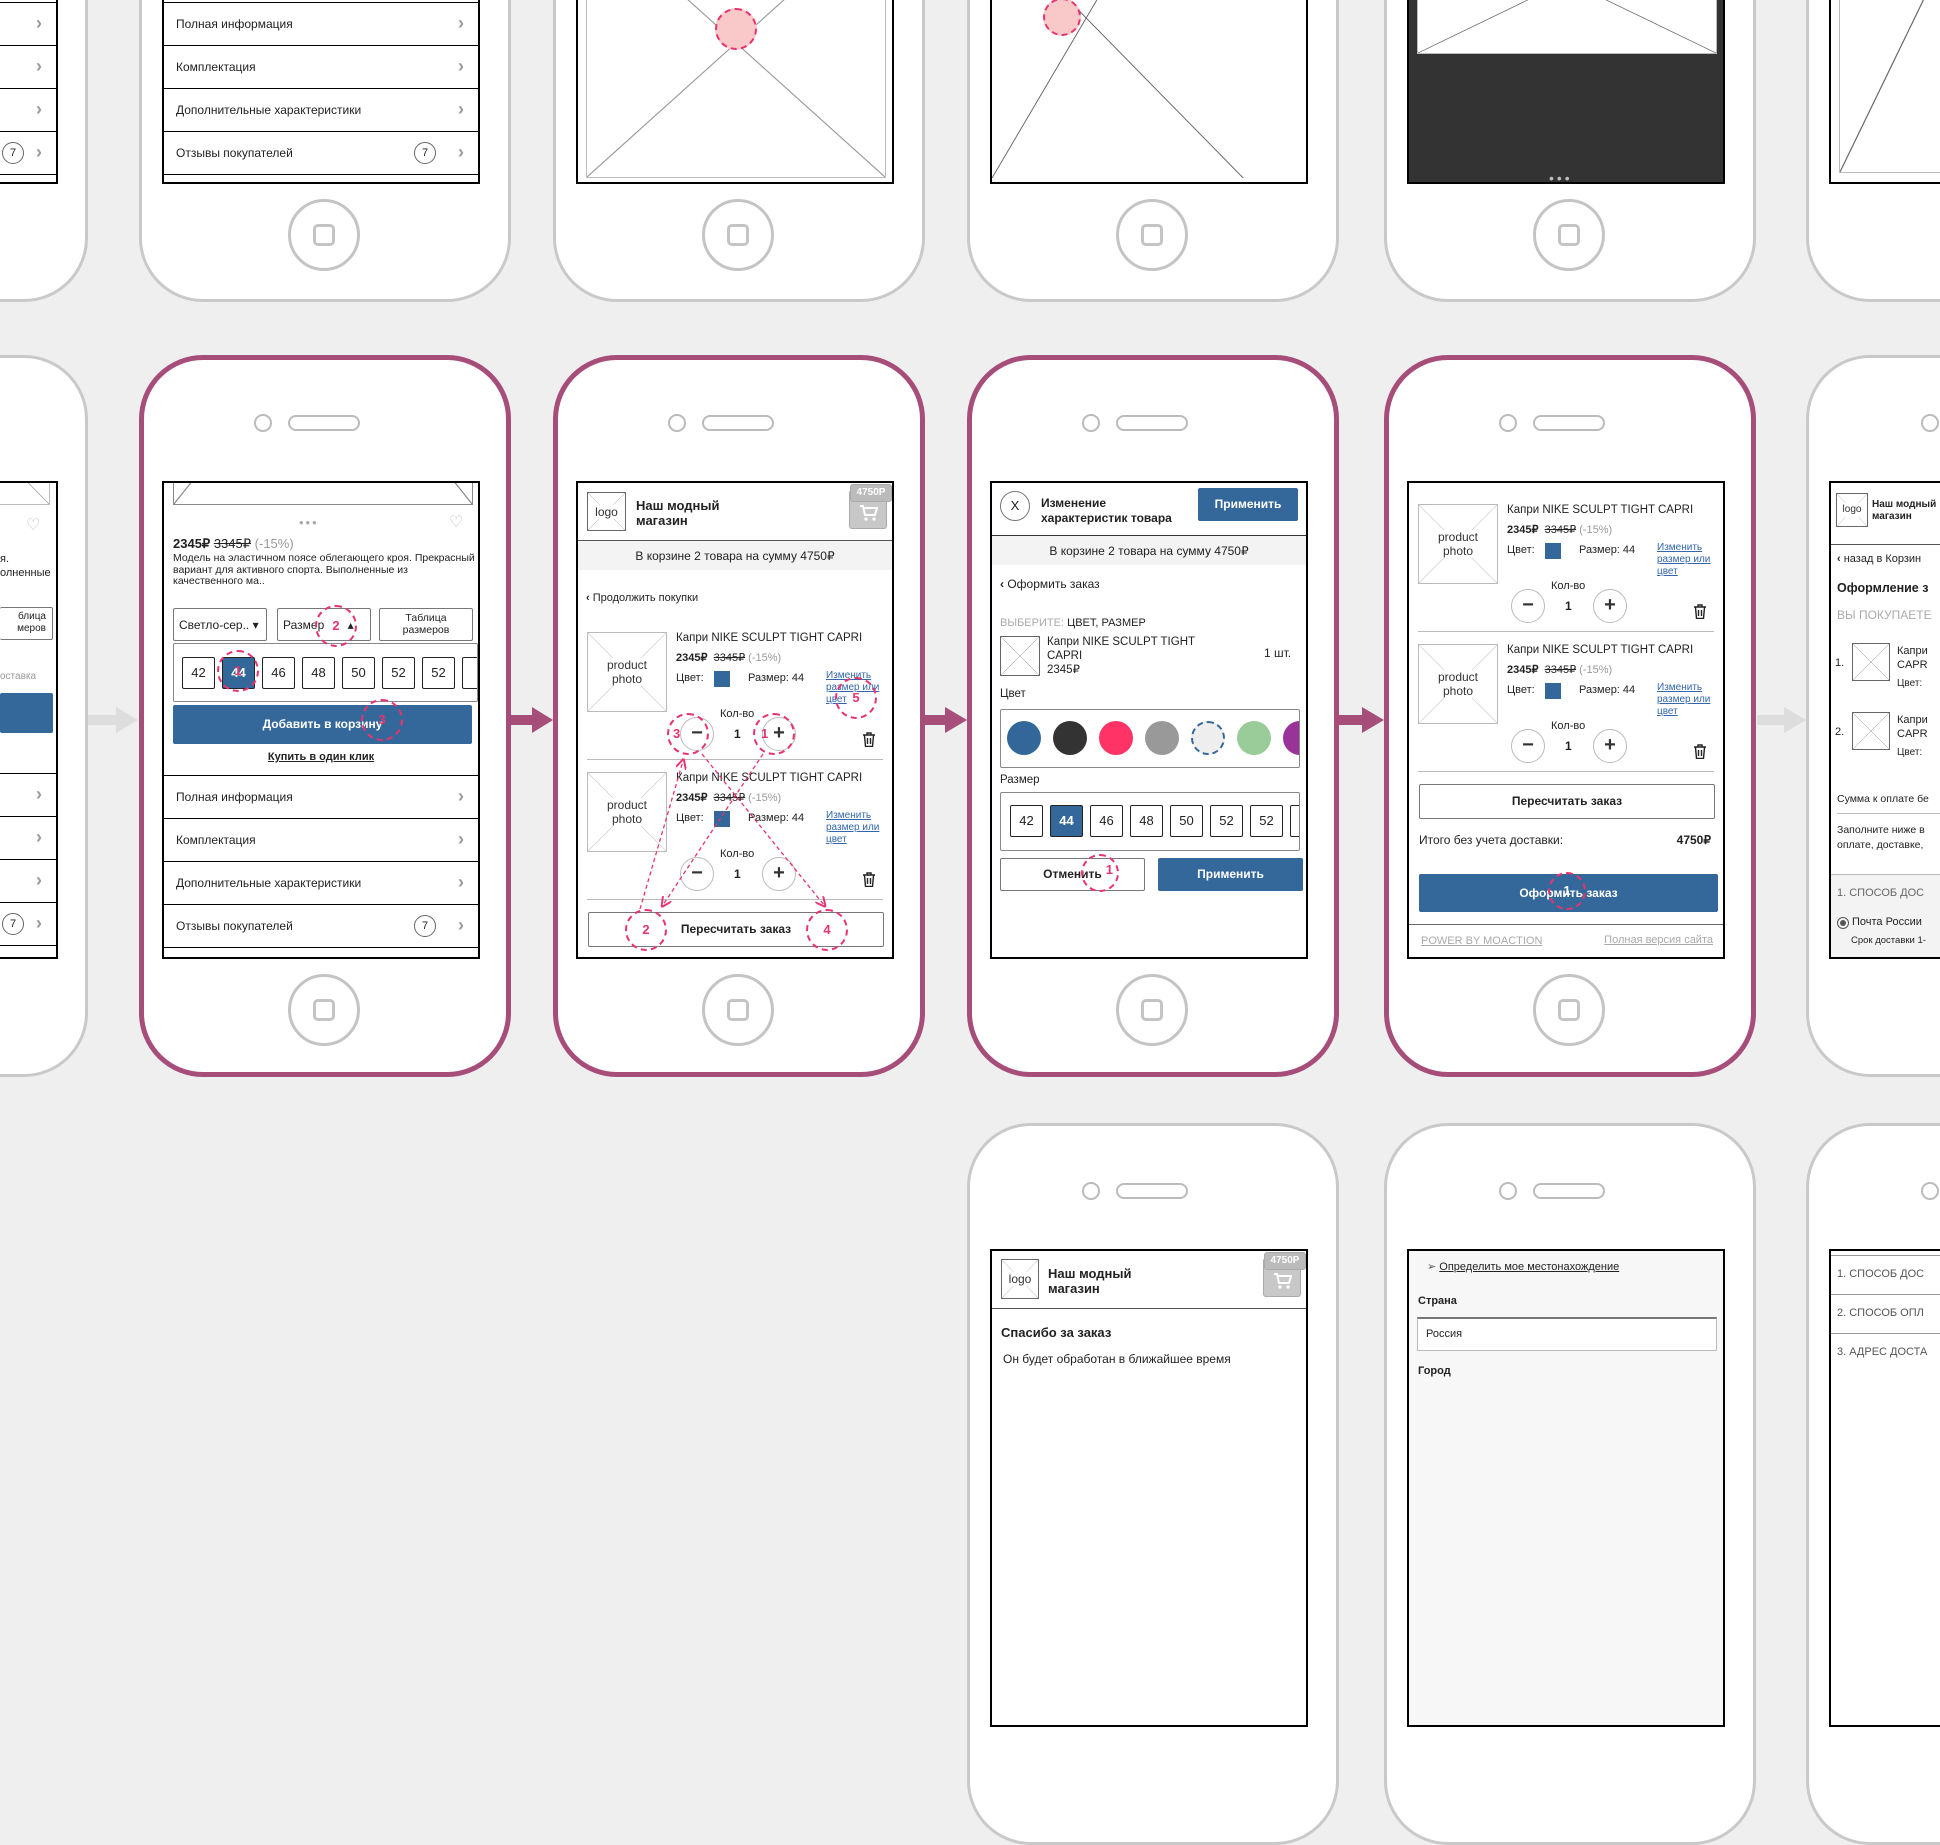 The image size is (1940, 1845). I want to click on size-option: 44, so click(1066, 821).